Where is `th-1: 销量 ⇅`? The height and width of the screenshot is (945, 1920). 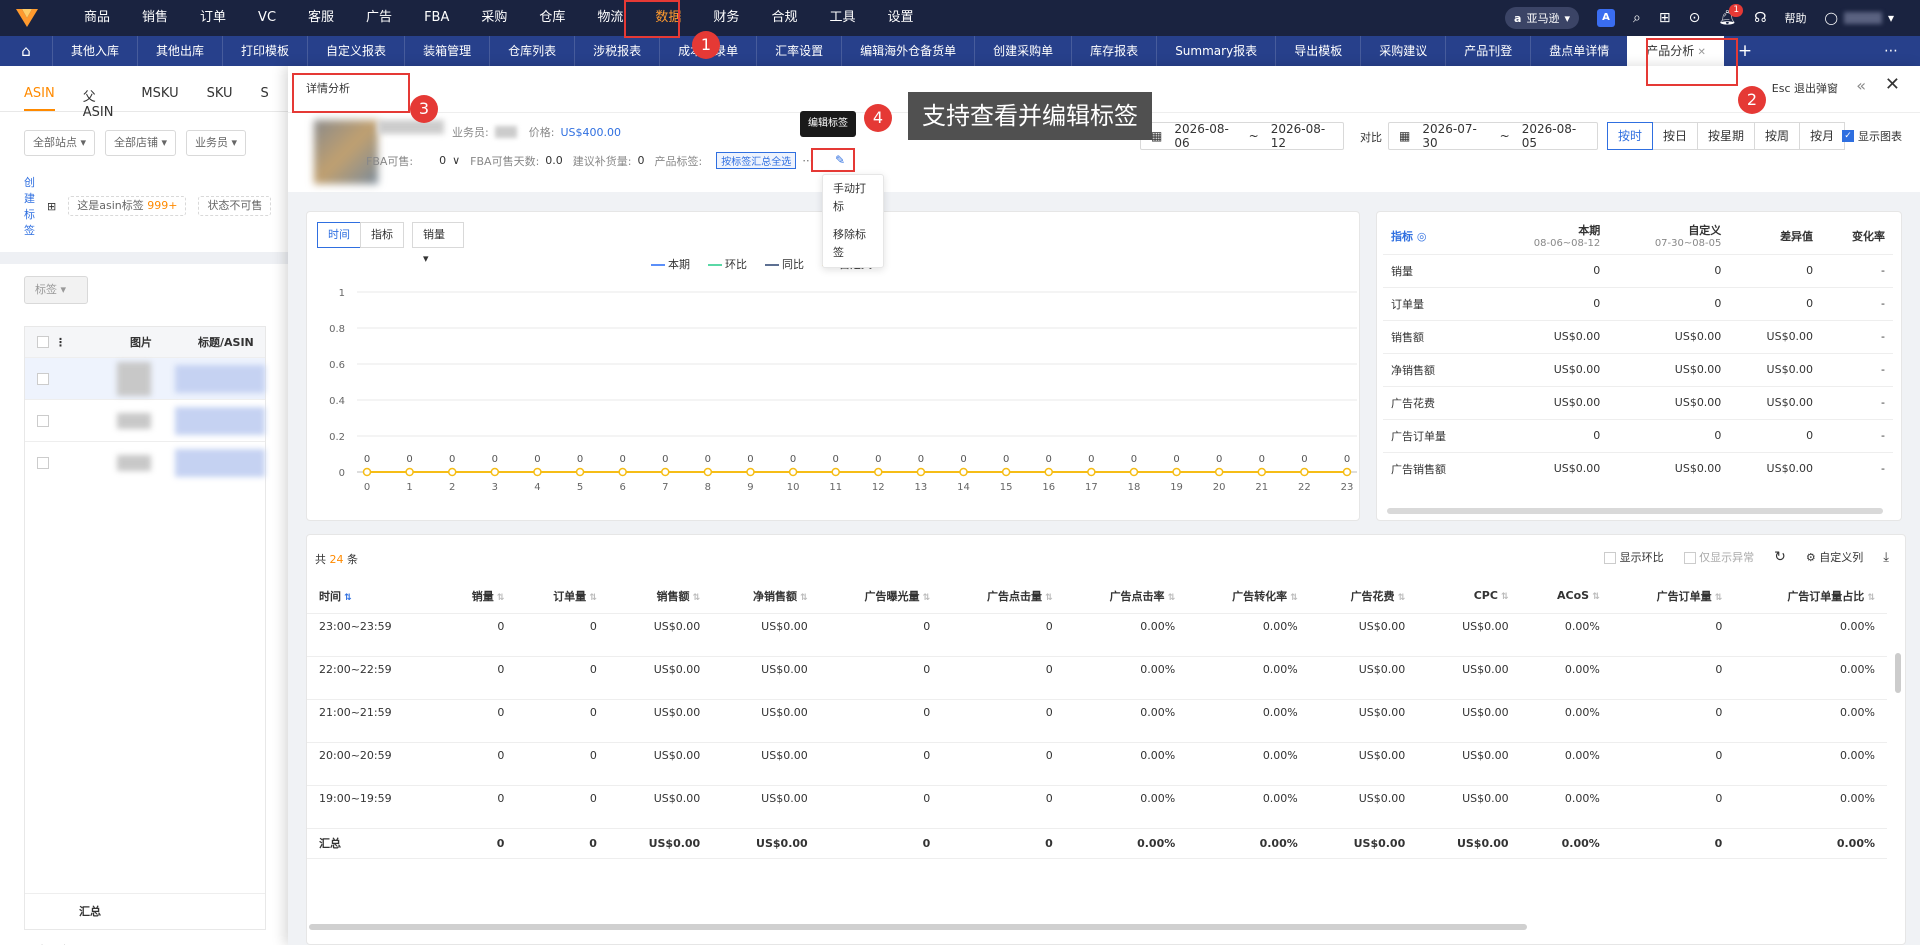 th-1: 销量 ⇅ is located at coordinates (477, 596).